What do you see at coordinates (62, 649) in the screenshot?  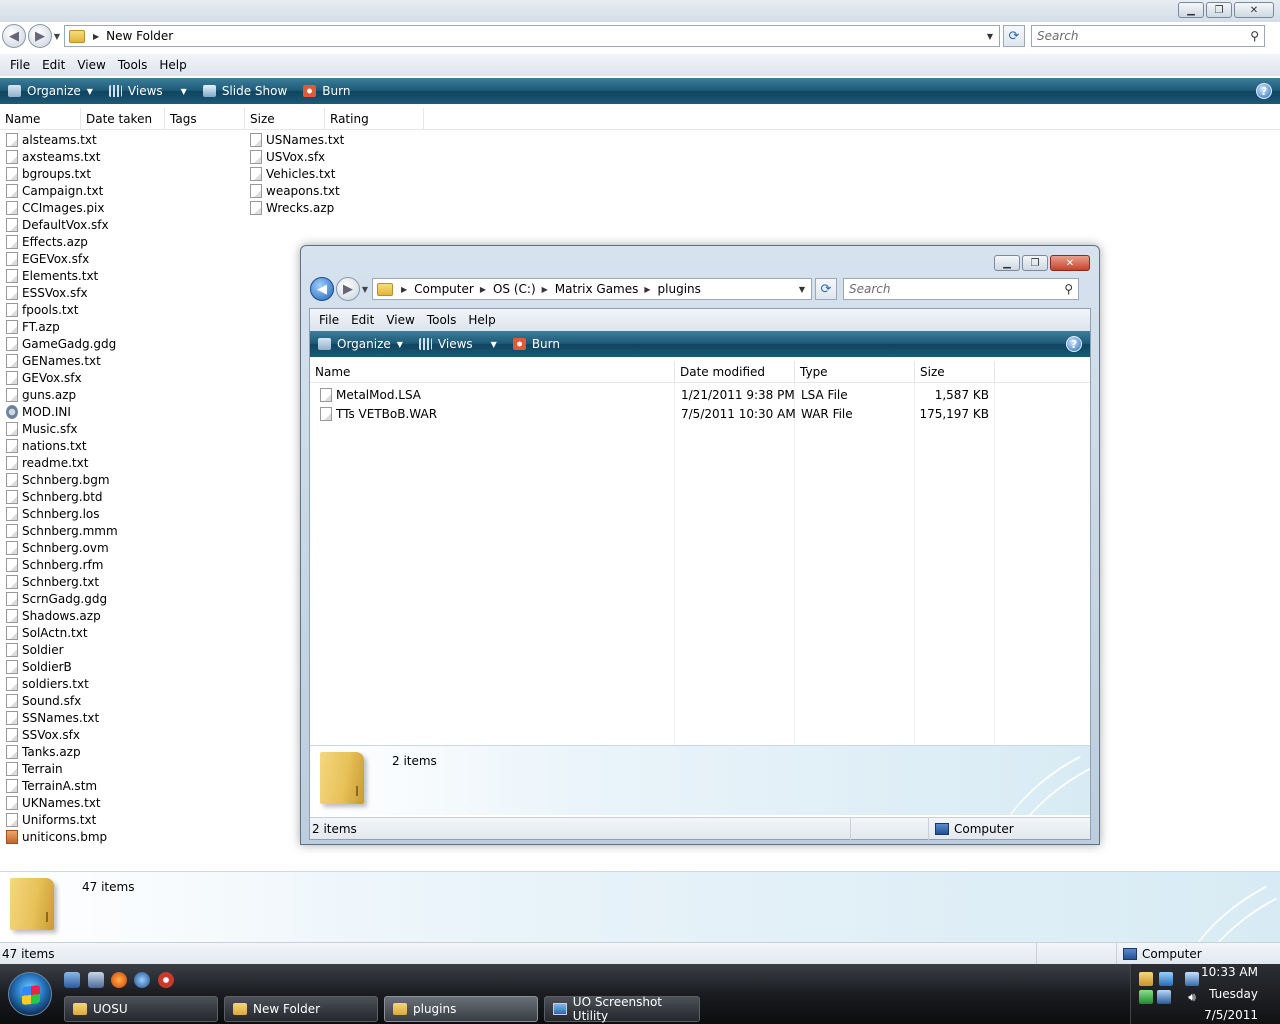 I see `file-item: Soldier` at bounding box center [62, 649].